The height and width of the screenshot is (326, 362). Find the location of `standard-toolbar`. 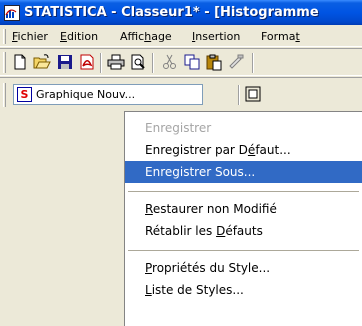

standard-toolbar is located at coordinates (181, 62).